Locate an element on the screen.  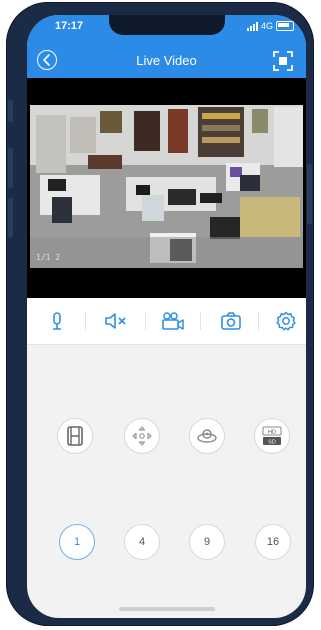
fisheye-icon is located at coordinates (207, 436).